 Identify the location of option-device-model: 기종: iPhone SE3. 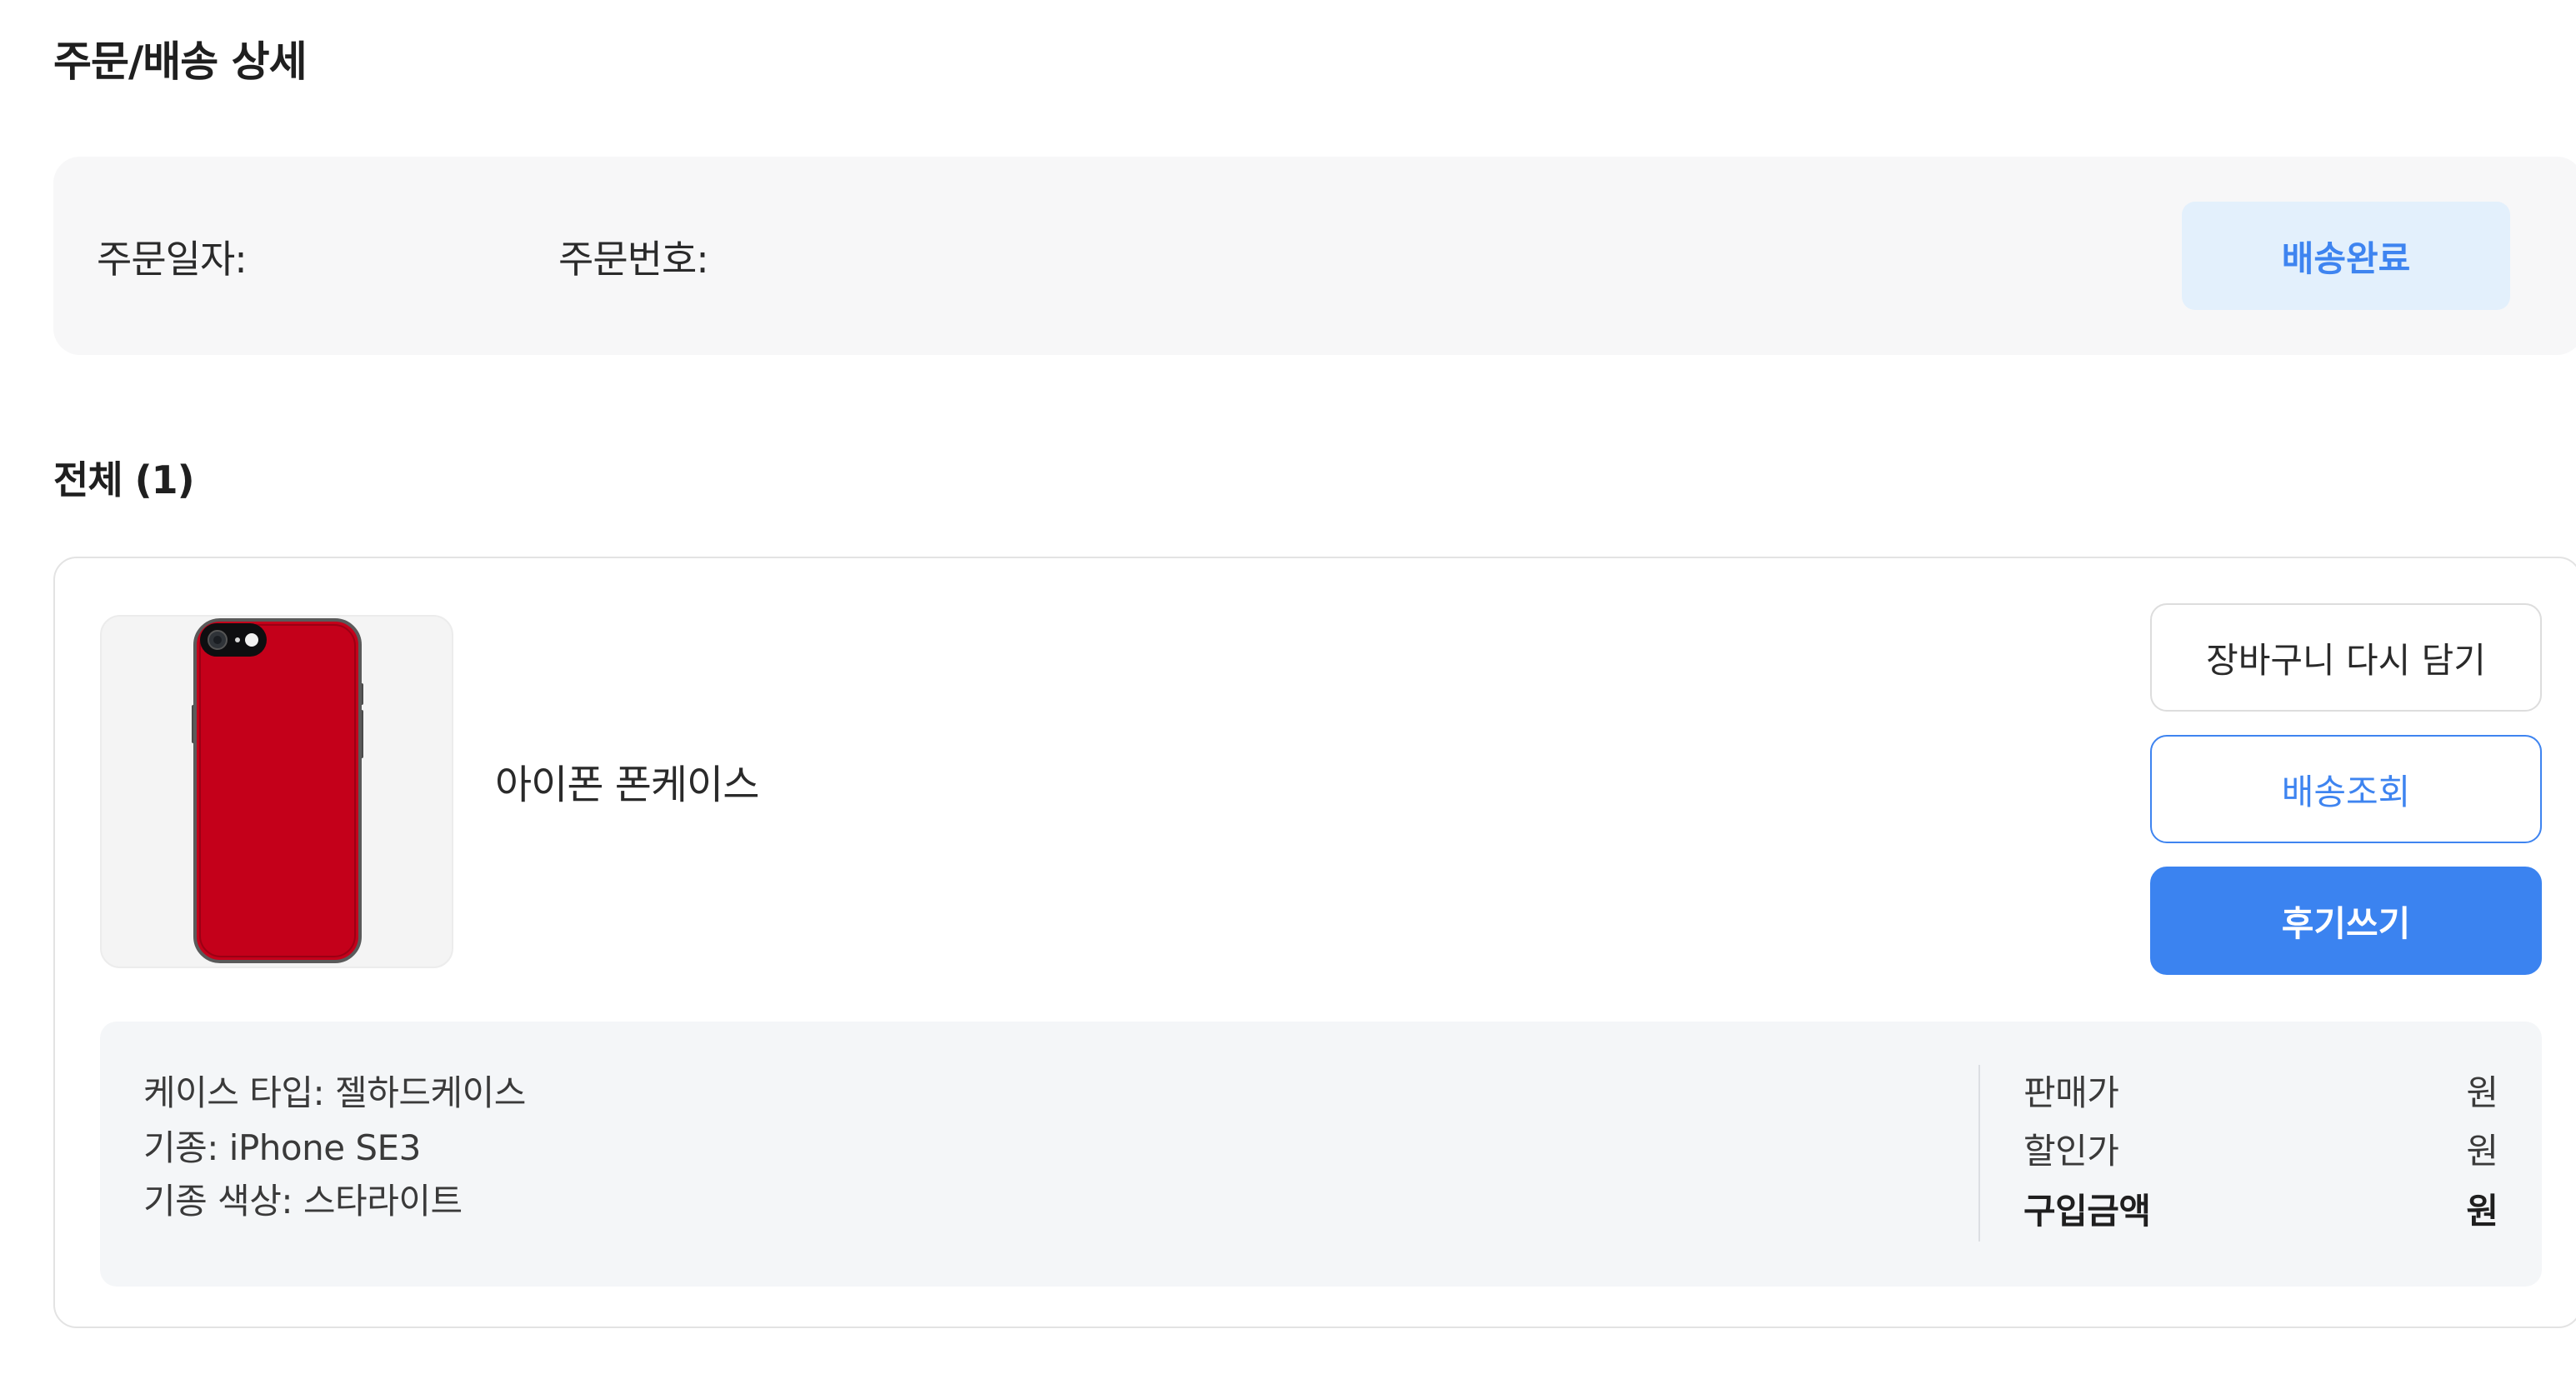
(282, 1147).